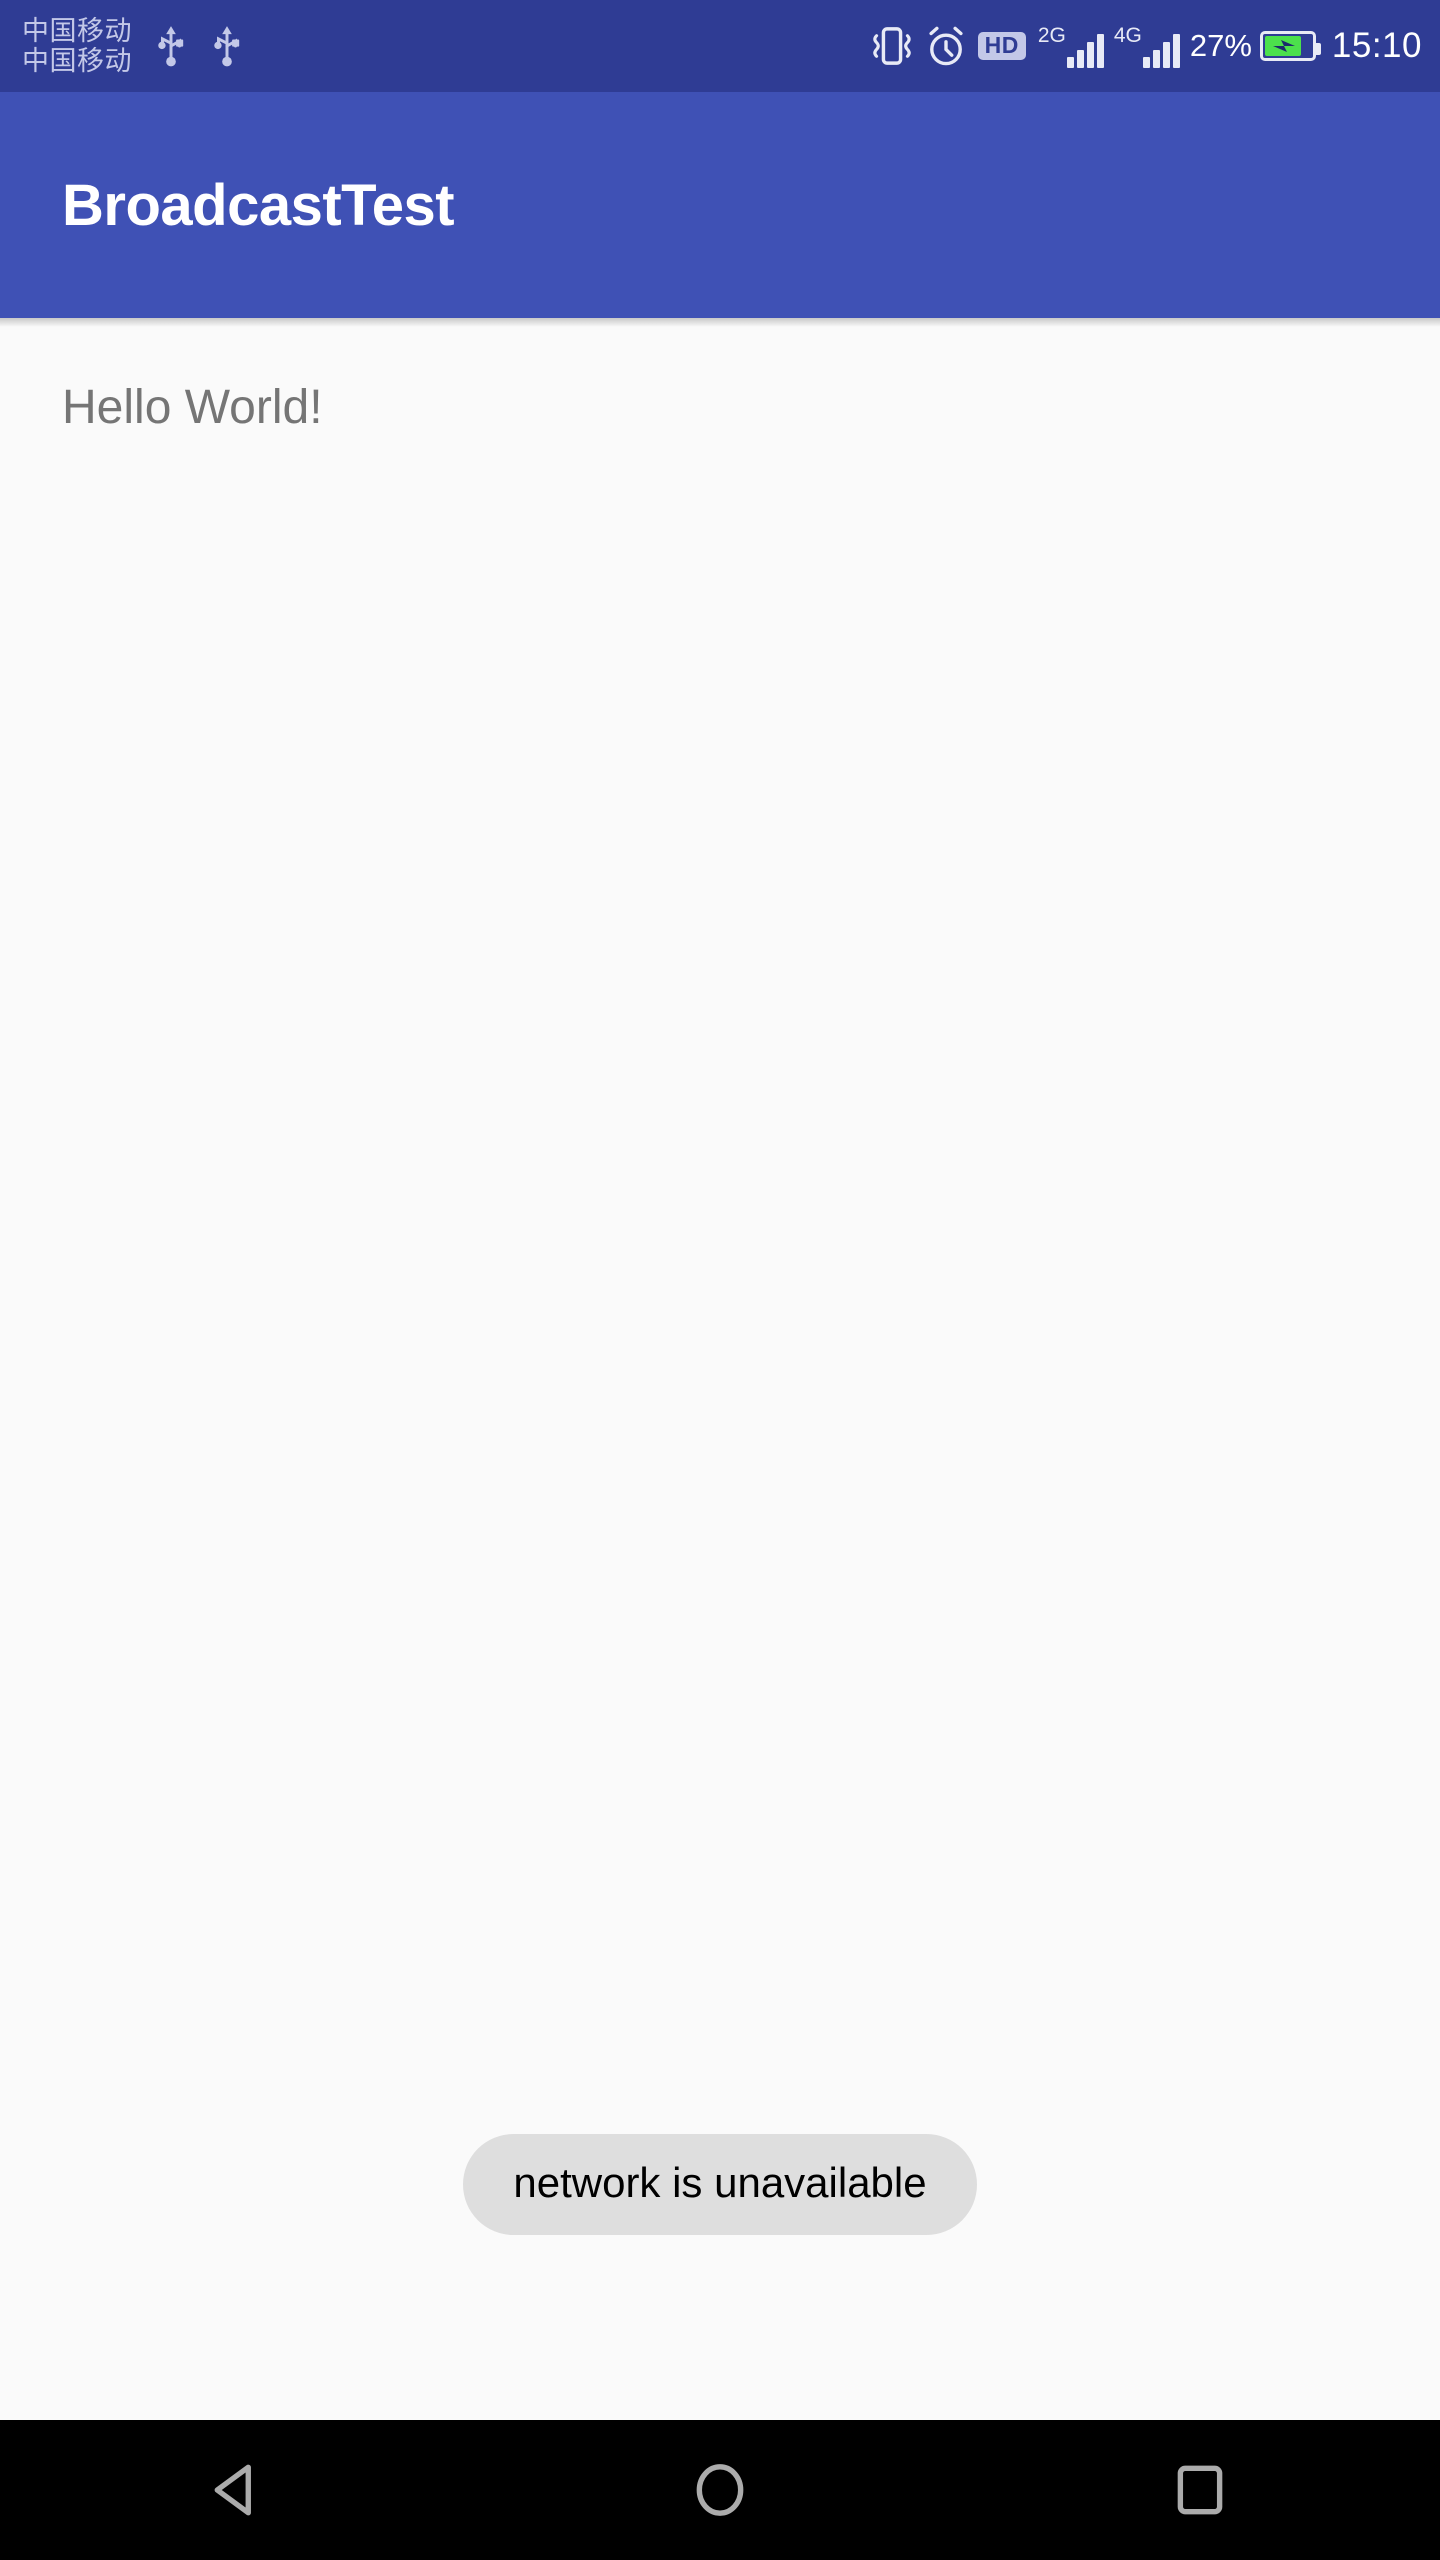 This screenshot has width=1440, height=2560. I want to click on signal-indicator-4g: 4G, so click(1147, 46).